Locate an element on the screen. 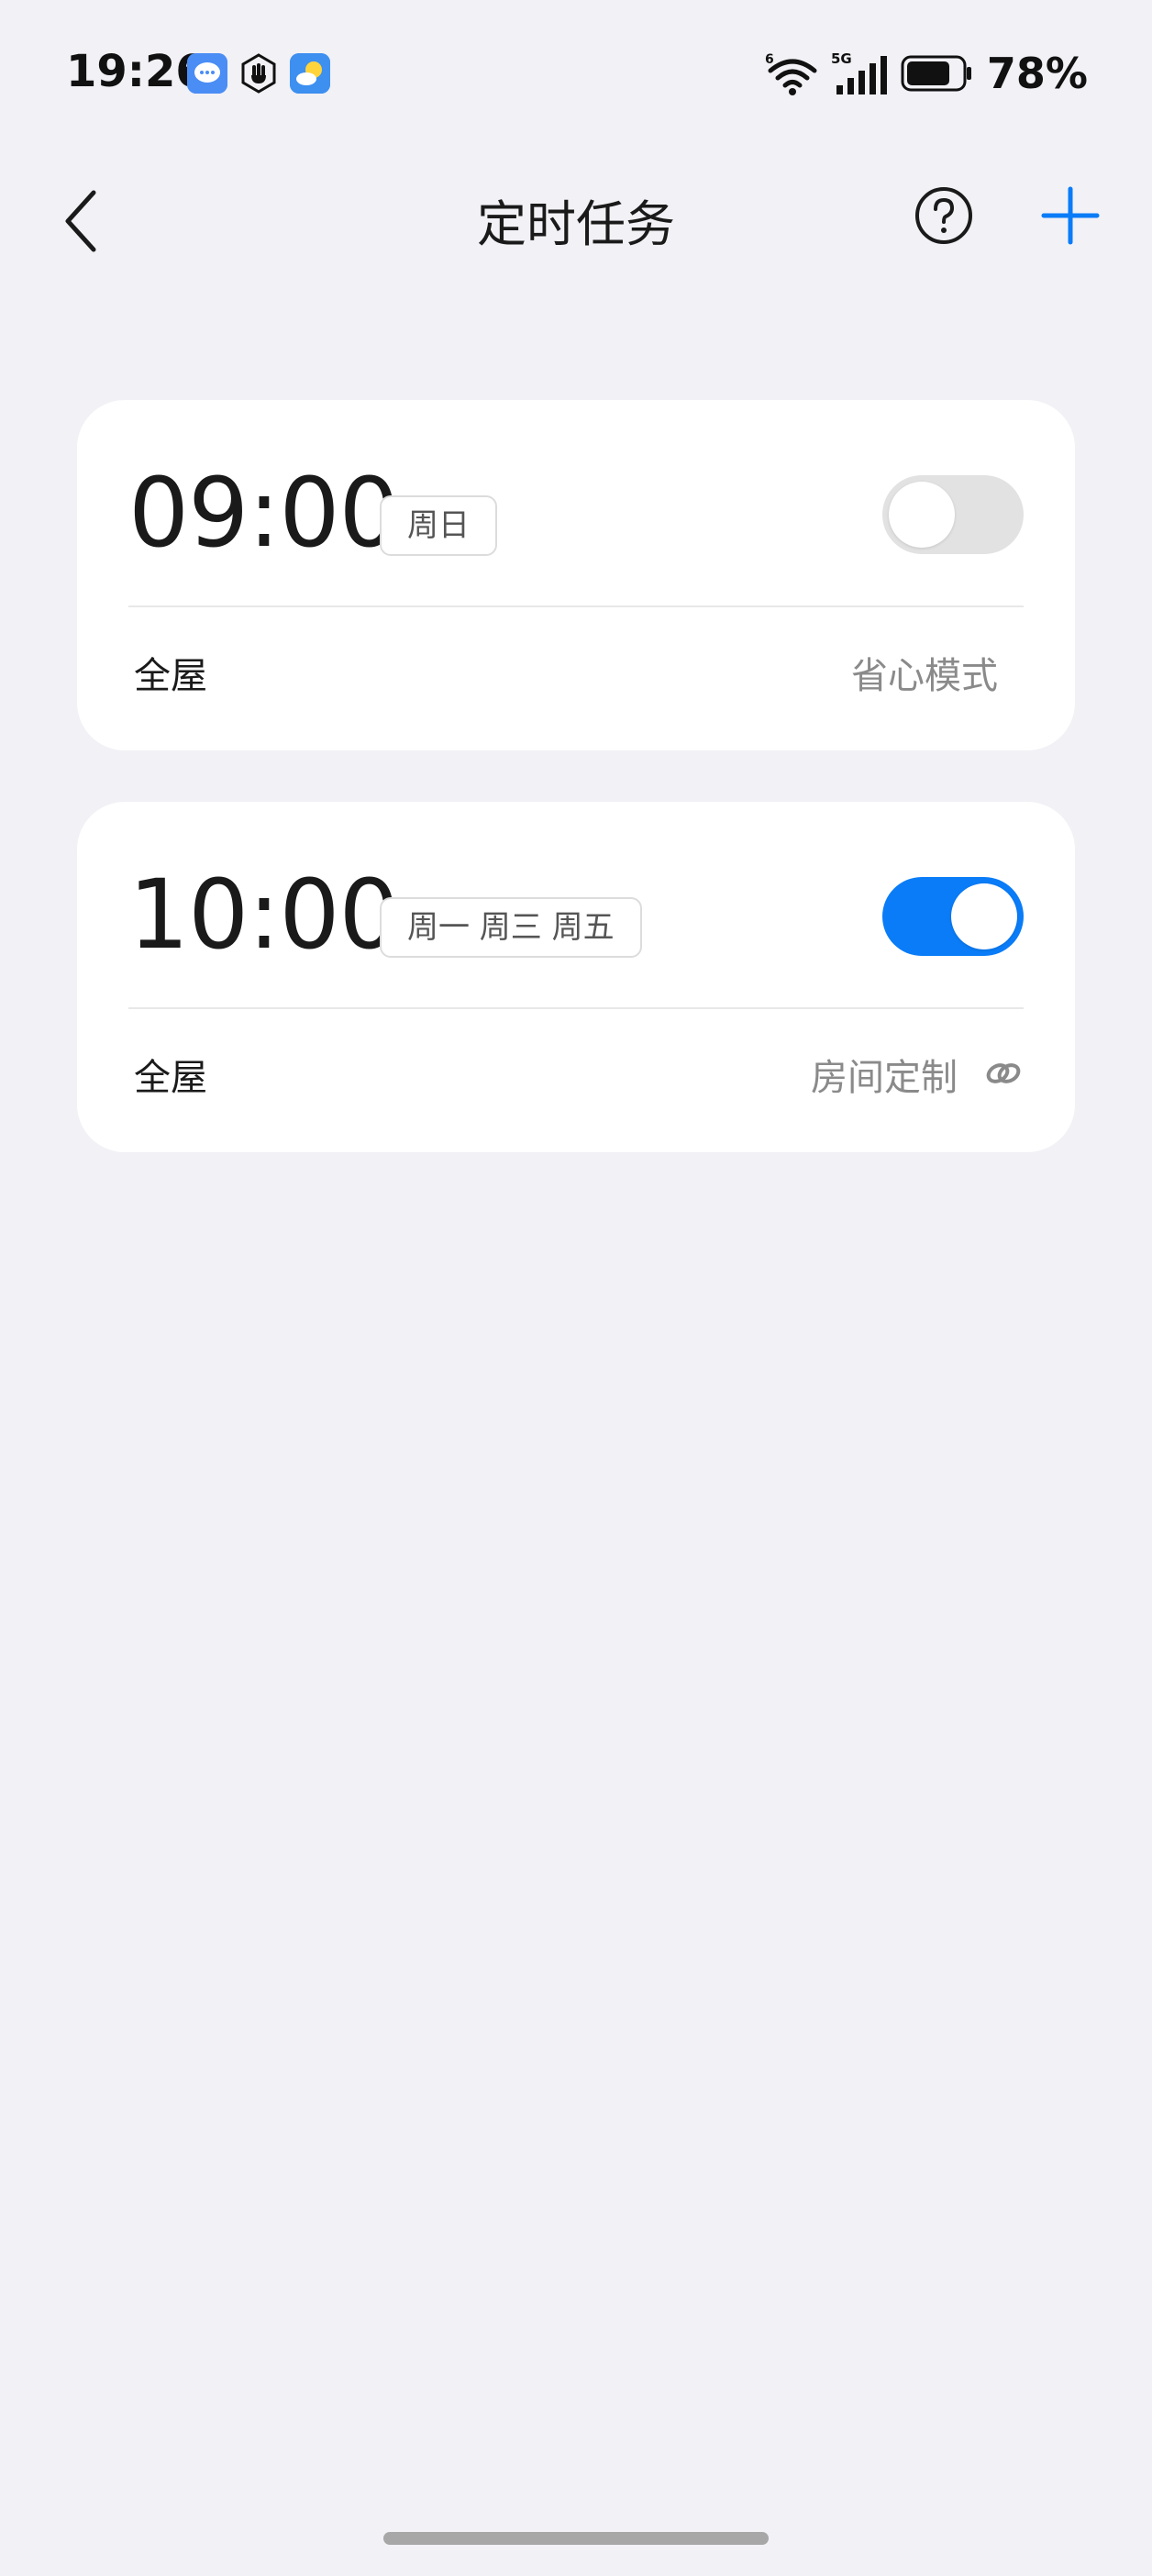 The image size is (1152, 2576). question-circle-icon is located at coordinates (943, 215).